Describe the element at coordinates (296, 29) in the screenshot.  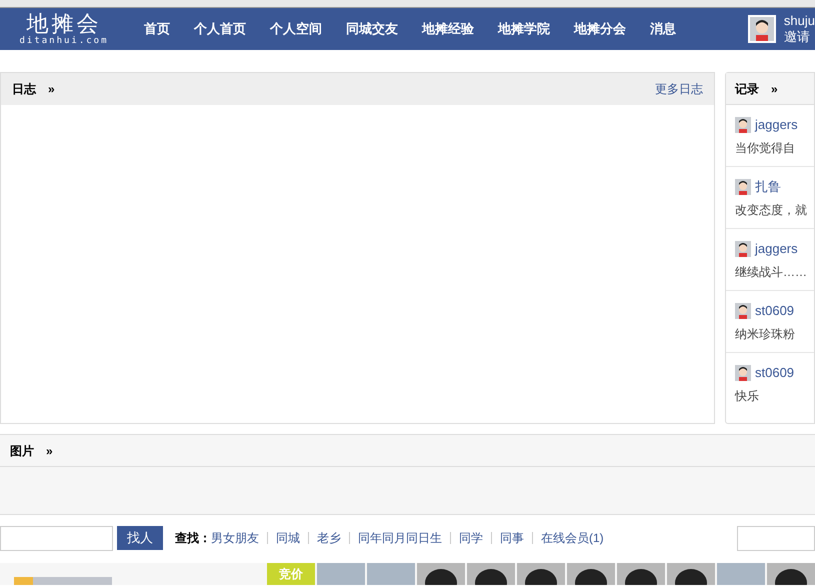
I see `nav-link: 个人空间` at that location.